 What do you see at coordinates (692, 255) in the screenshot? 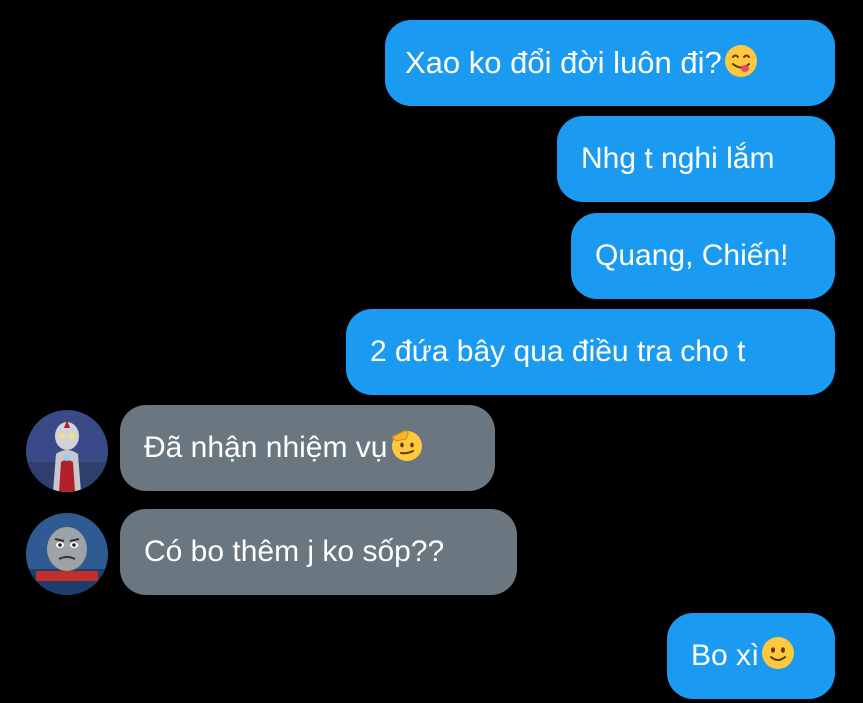
I see `message-text: Quang, Chiến!` at bounding box center [692, 255].